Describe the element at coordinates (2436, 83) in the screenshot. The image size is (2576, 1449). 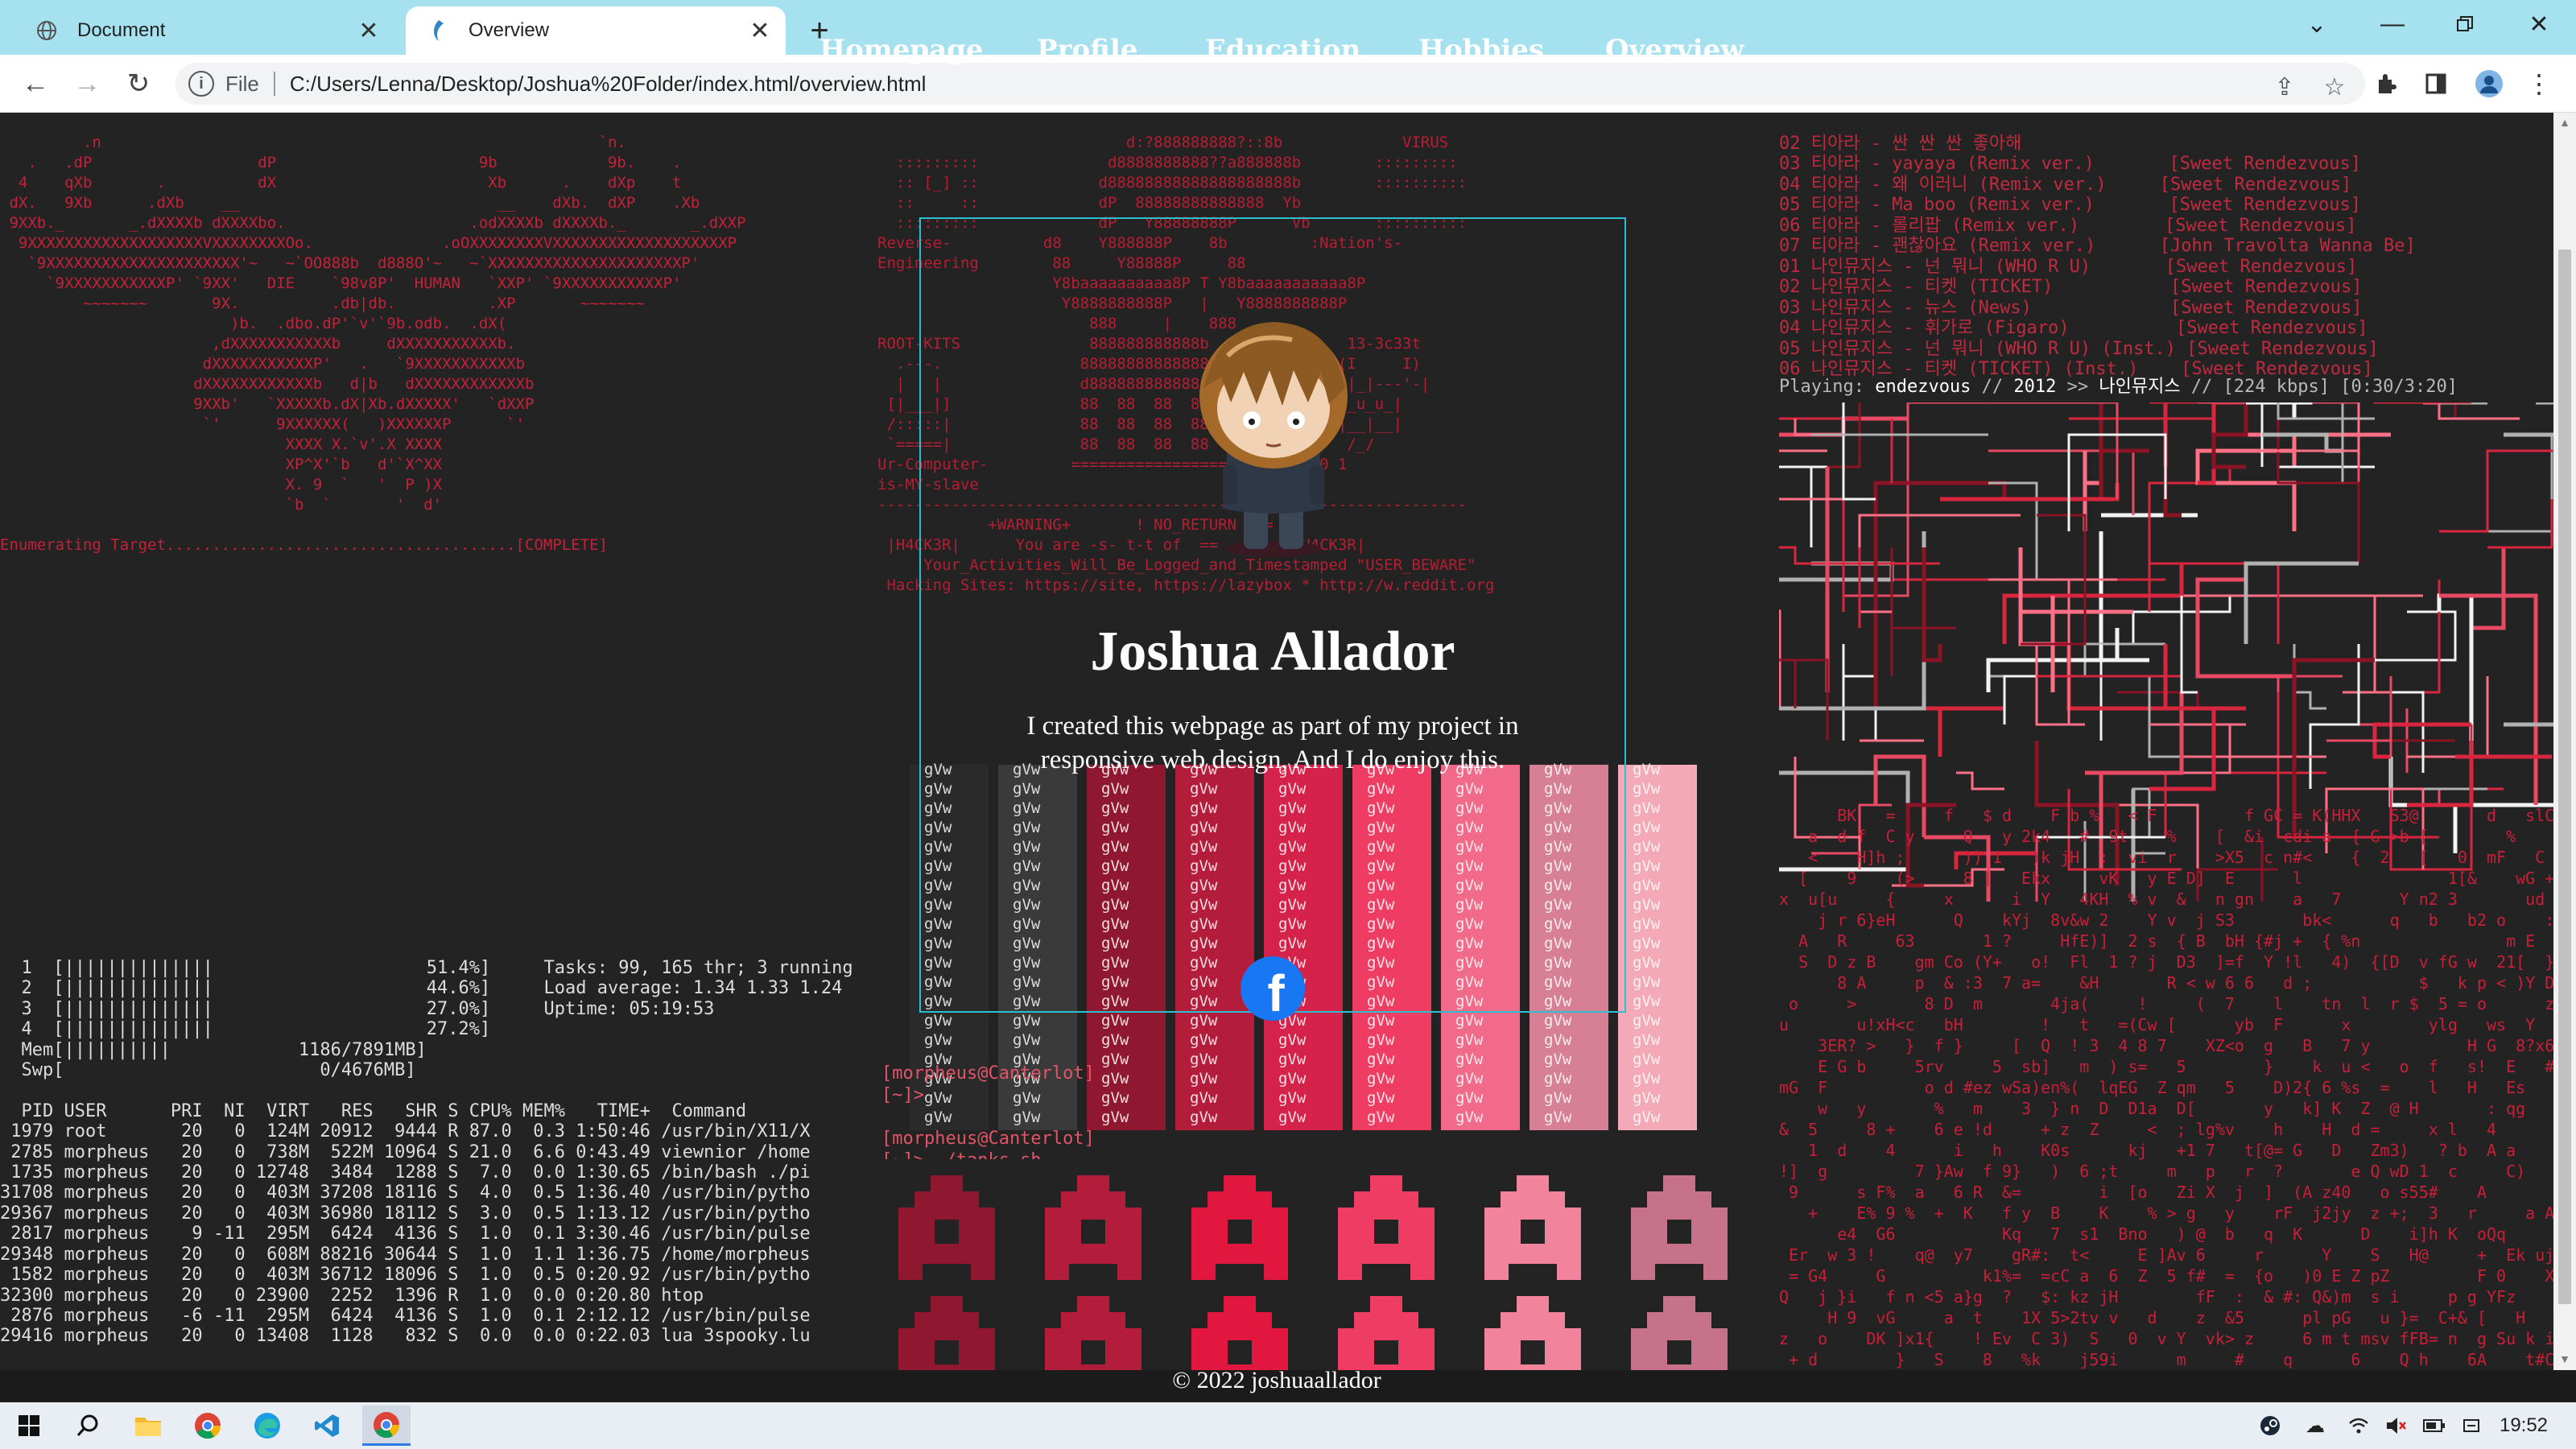
I see `side-panel-icon` at that location.